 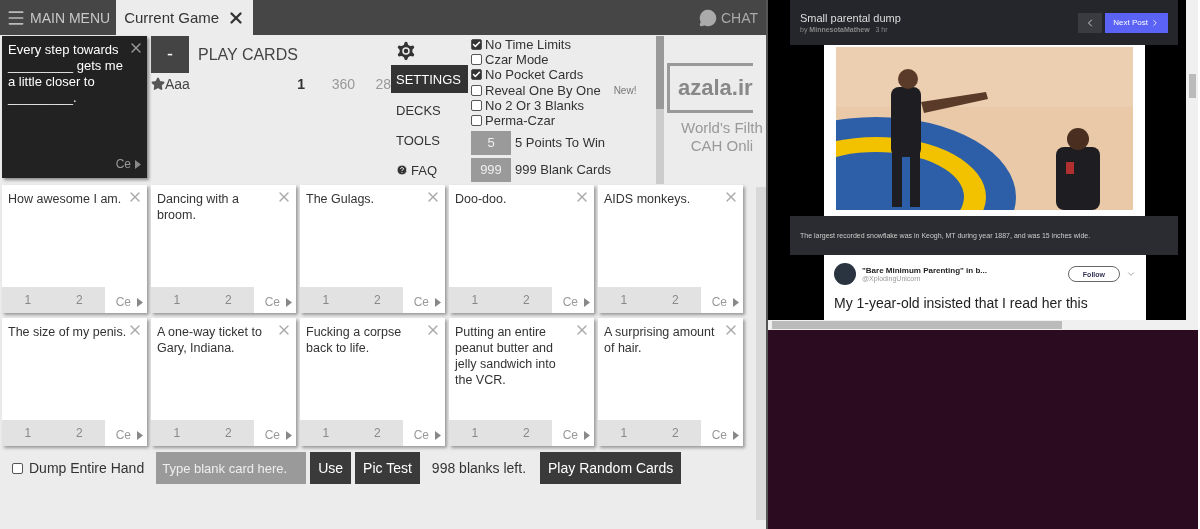 I want to click on play-random-button: Play Random Cards, so click(x=611, y=468).